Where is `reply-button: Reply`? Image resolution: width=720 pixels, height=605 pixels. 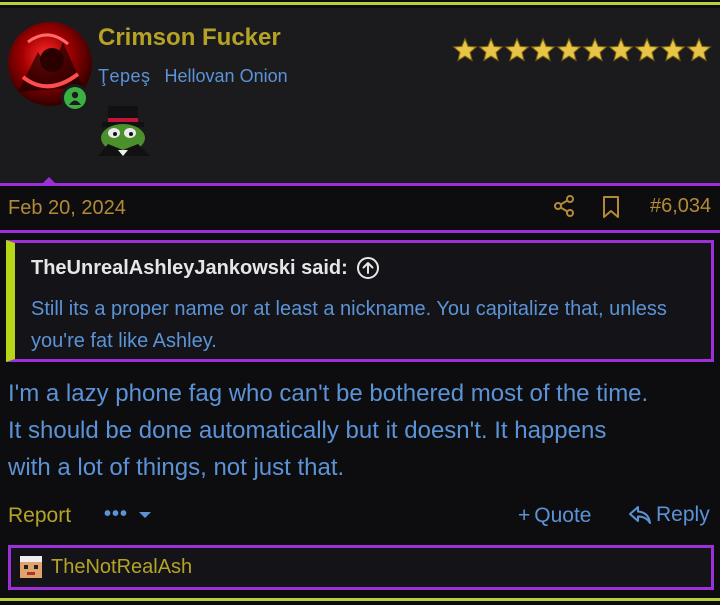 reply-button: Reply is located at coordinates (669, 515).